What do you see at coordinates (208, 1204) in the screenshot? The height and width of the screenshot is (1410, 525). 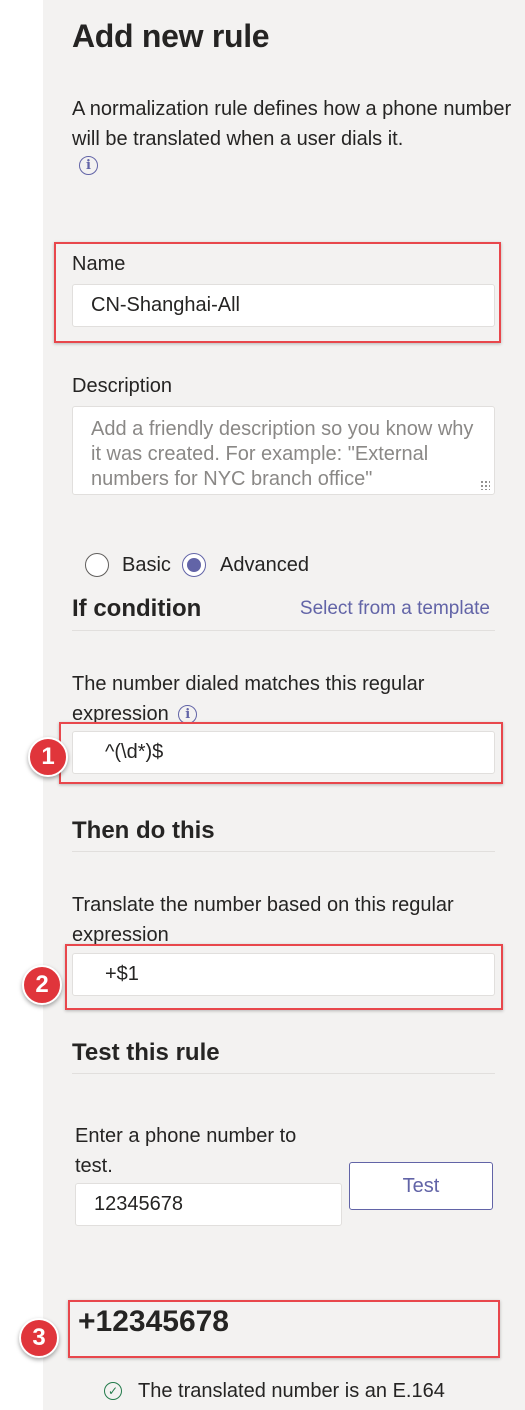 I see `test-number-input: 12345678` at bounding box center [208, 1204].